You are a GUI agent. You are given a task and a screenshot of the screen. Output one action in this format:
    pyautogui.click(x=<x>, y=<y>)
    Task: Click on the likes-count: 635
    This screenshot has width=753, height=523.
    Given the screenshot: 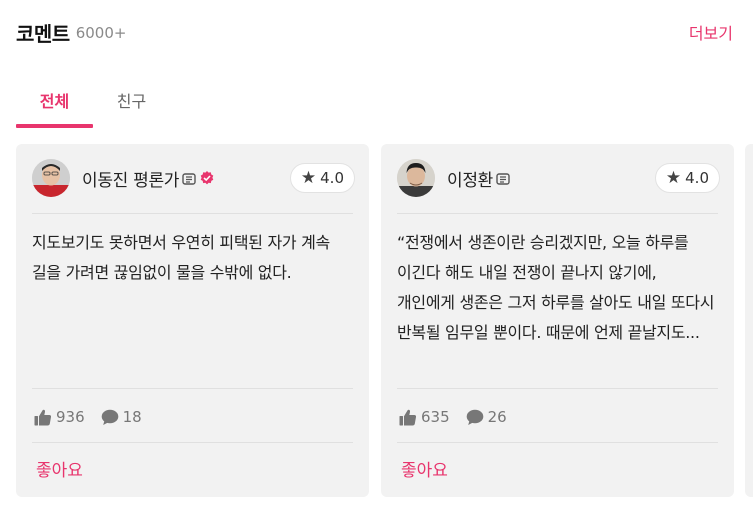 What is the action you would take?
    pyautogui.click(x=435, y=417)
    